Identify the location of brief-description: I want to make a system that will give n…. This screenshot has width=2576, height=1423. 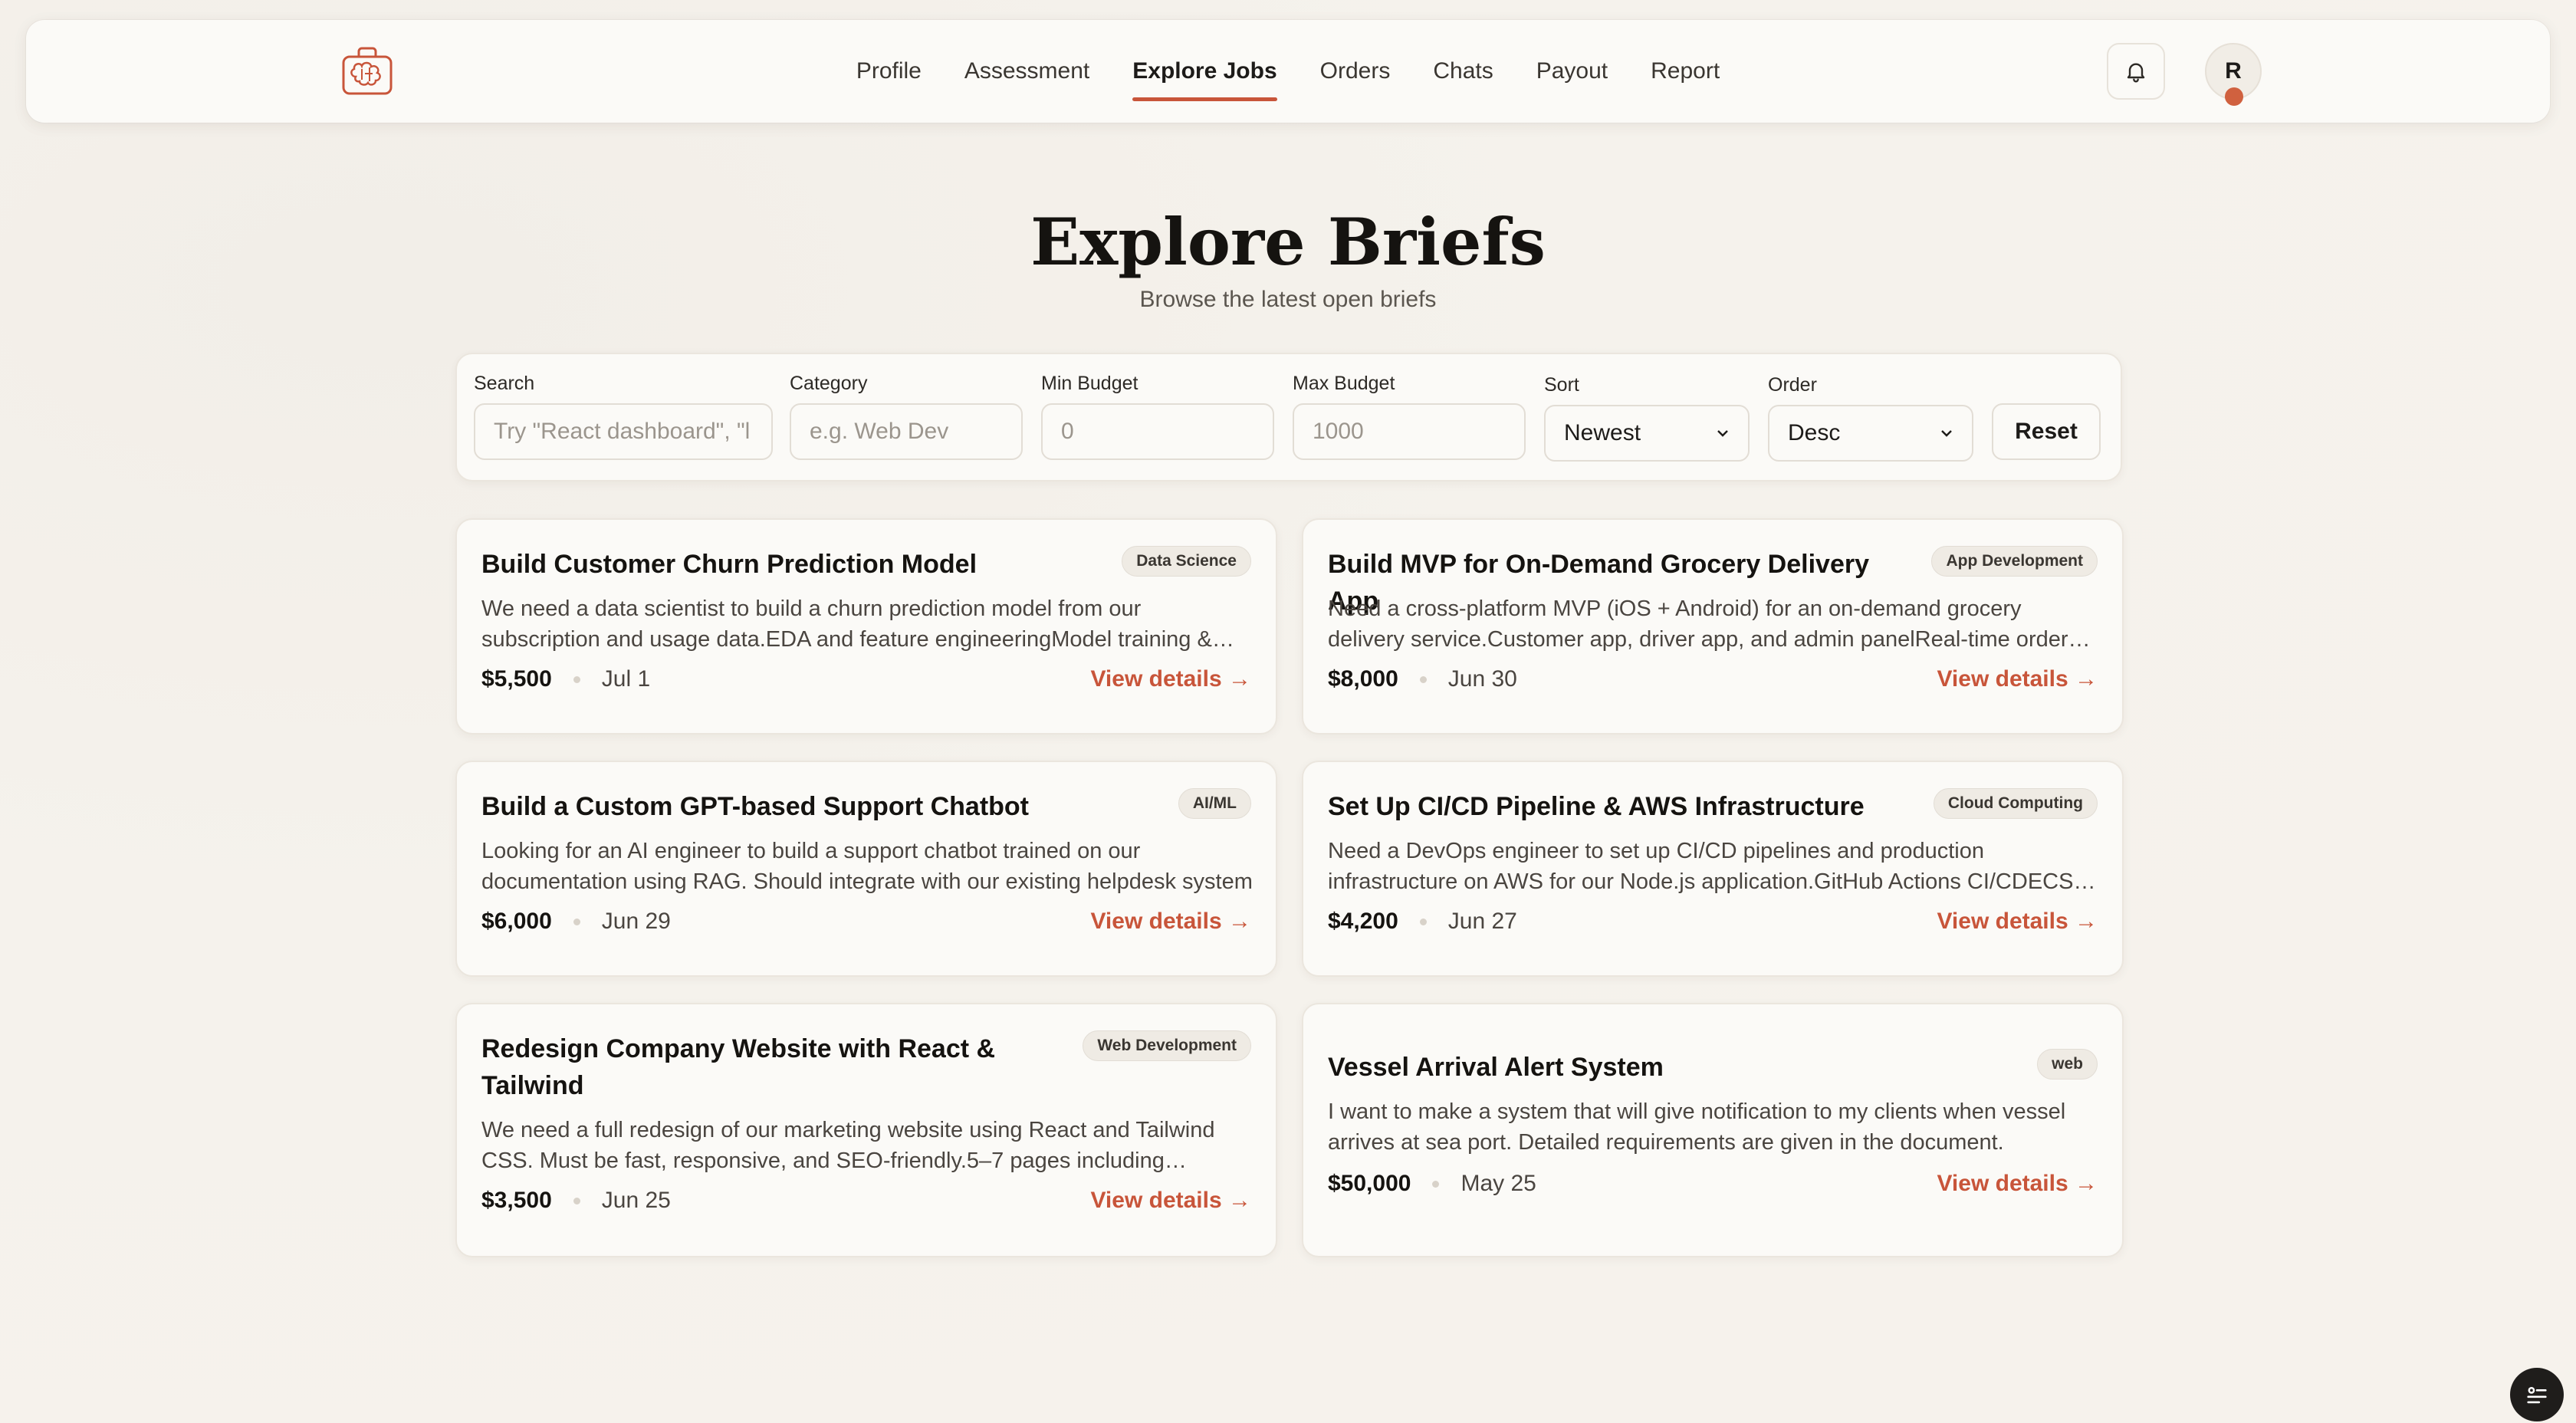
(1697, 1127).